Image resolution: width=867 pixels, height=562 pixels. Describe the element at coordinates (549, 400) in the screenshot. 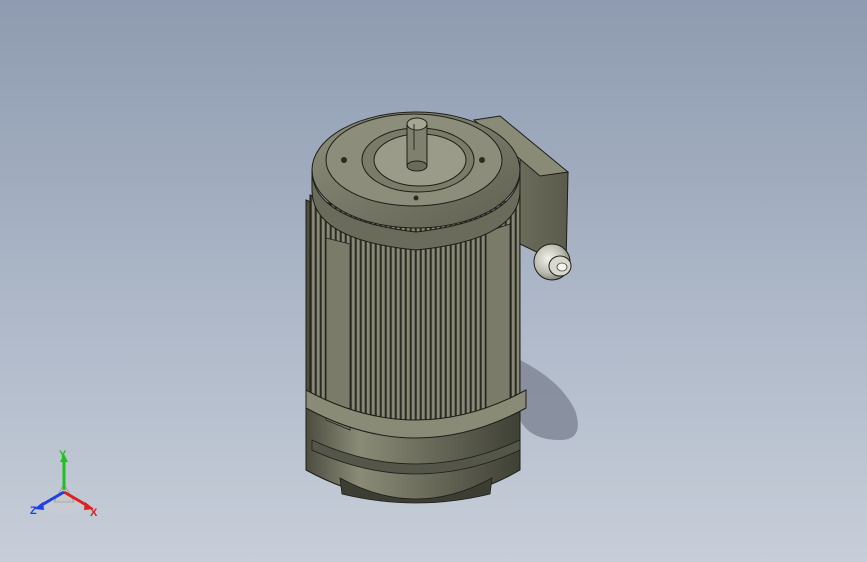

I see `model-shadow` at that location.